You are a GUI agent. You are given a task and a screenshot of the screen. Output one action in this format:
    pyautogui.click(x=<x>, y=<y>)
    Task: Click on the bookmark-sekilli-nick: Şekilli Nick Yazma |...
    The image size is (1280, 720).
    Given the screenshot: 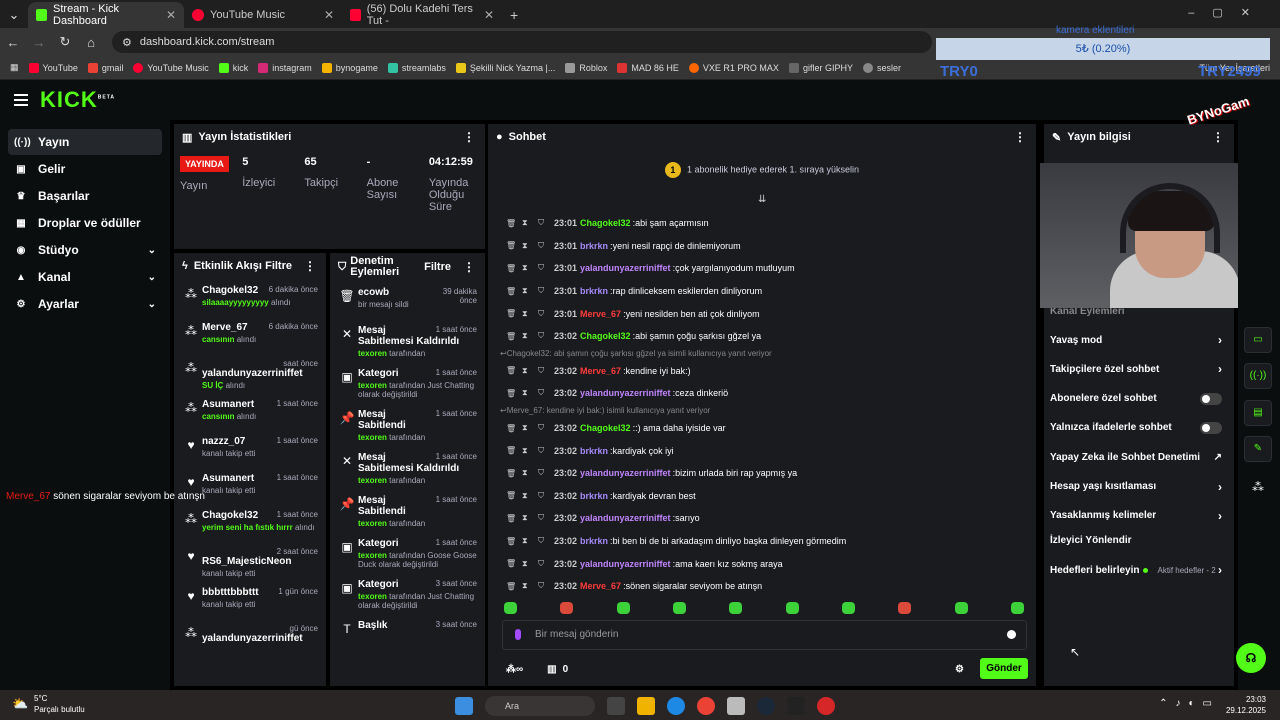 What is the action you would take?
    pyautogui.click(x=505, y=67)
    